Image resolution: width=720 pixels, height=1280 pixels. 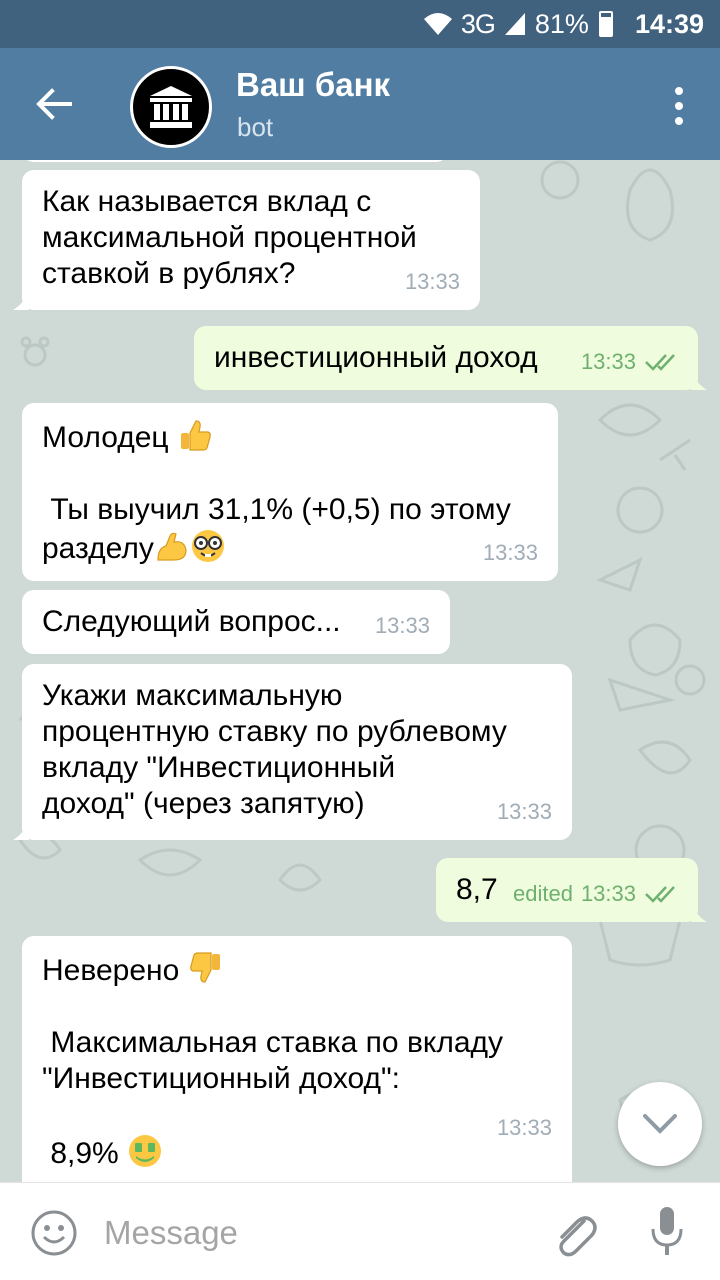 I want to click on status-bar: 3G 81% 14:39, so click(x=360, y=24).